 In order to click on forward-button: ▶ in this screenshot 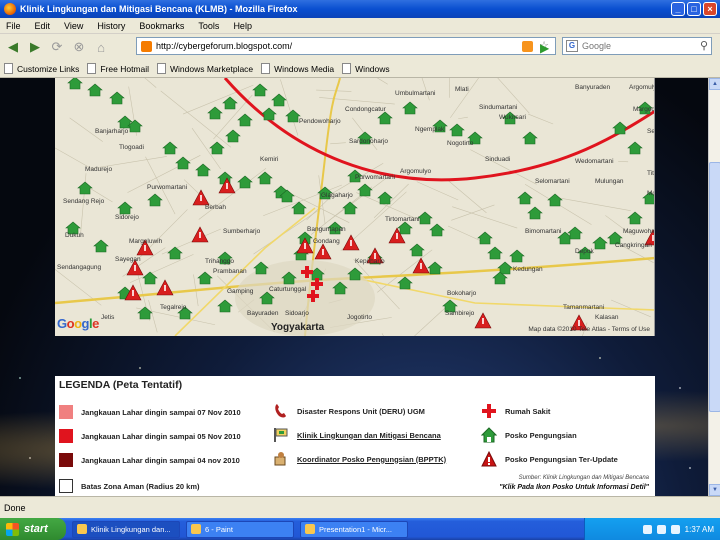, I will do `click(35, 47)`.